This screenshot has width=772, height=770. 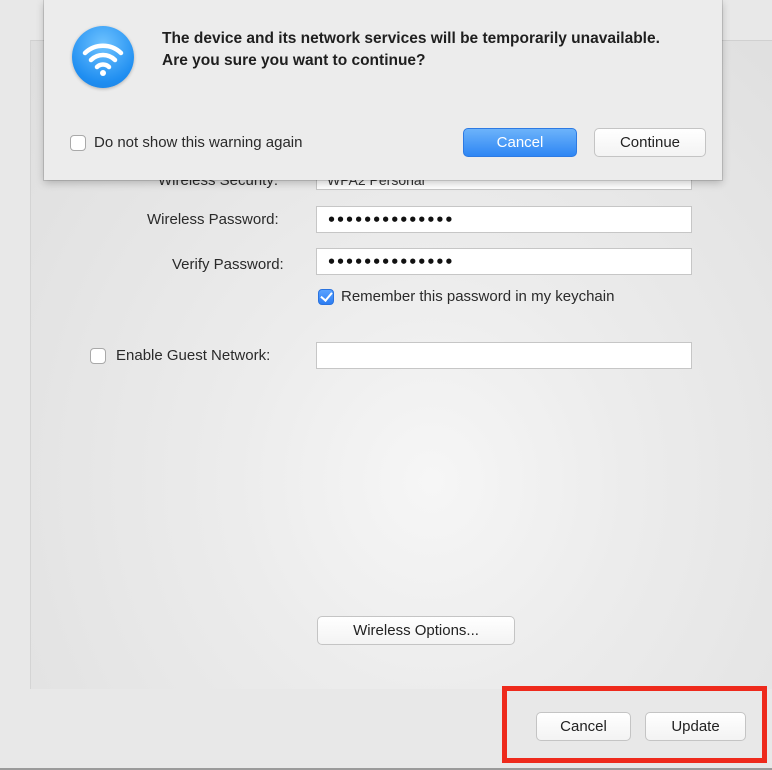 I want to click on guest-network-field, so click(x=504, y=355).